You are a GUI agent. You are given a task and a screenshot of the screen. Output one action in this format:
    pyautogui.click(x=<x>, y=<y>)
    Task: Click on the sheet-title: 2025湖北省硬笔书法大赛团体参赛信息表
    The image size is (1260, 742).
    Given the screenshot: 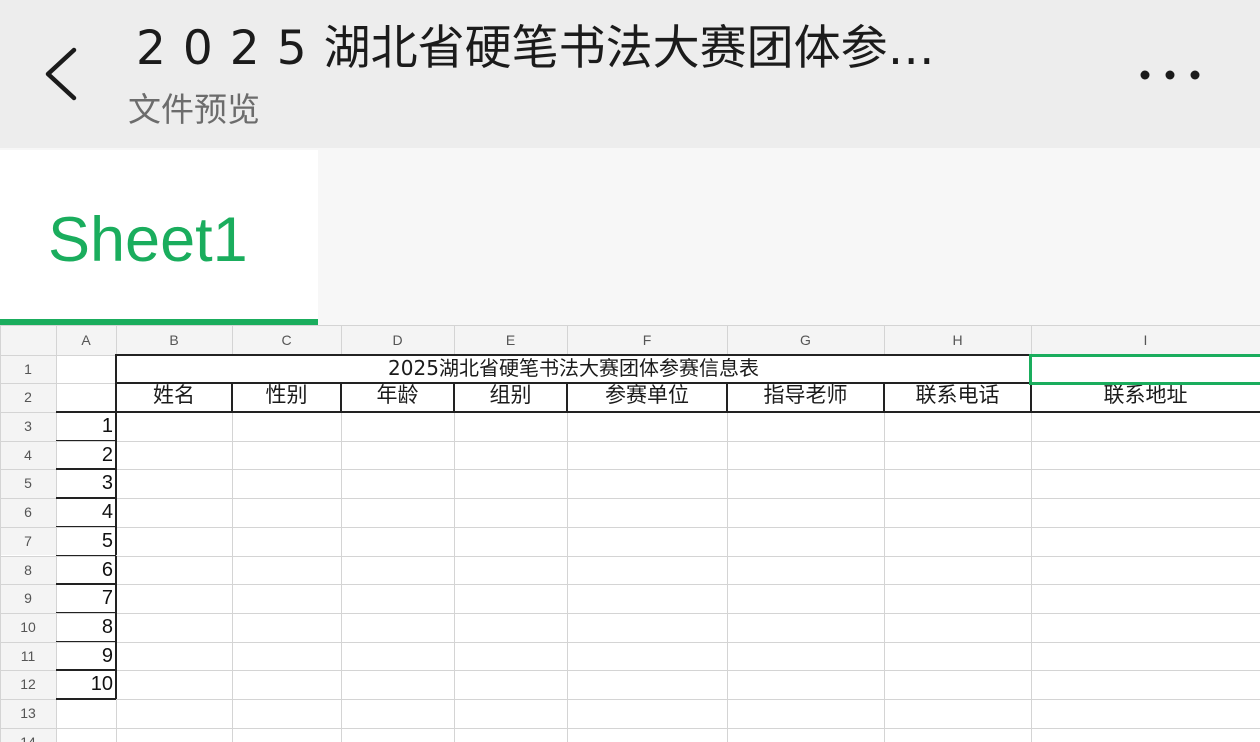 What is the action you would take?
    pyautogui.click(x=573, y=368)
    